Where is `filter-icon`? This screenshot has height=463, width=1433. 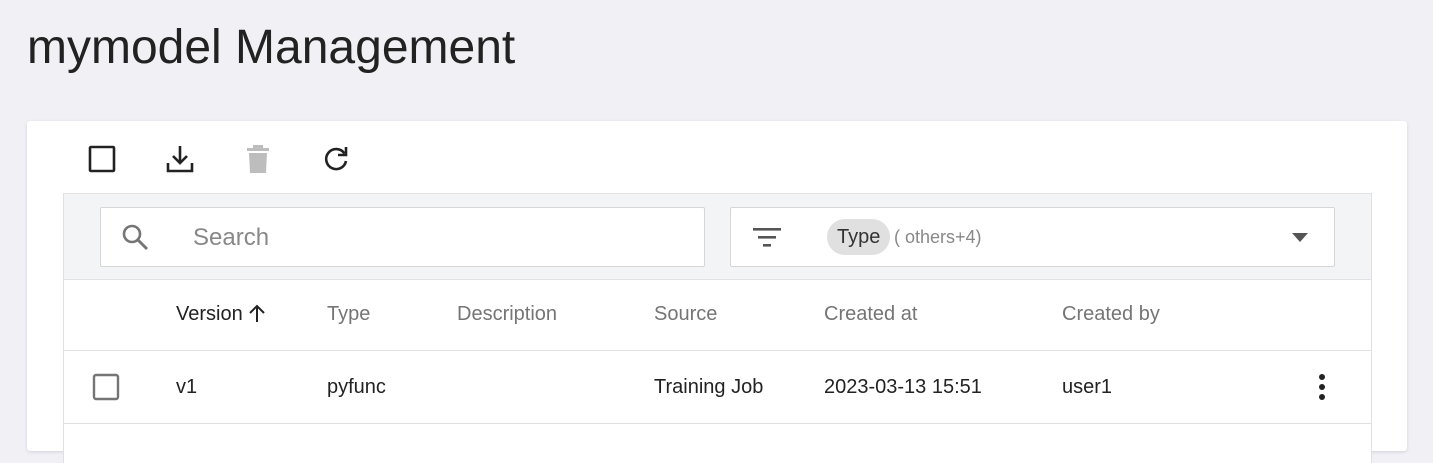
filter-icon is located at coordinates (767, 237).